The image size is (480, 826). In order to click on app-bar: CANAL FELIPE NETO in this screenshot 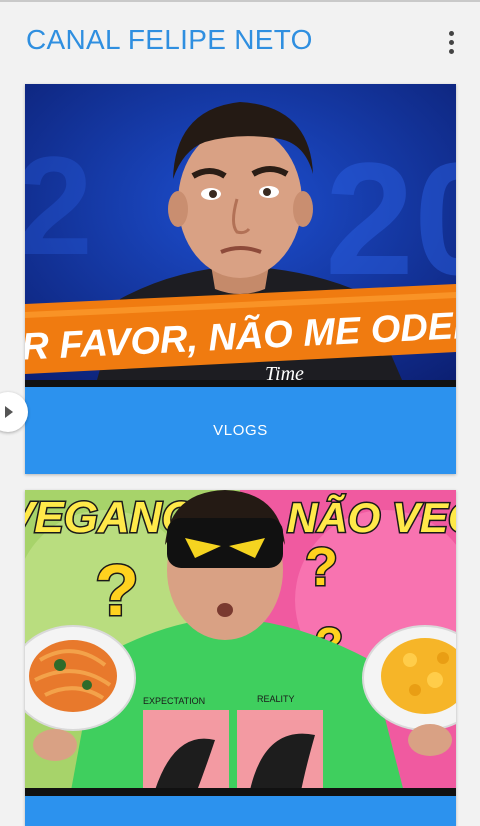, I will do `click(240, 41)`.